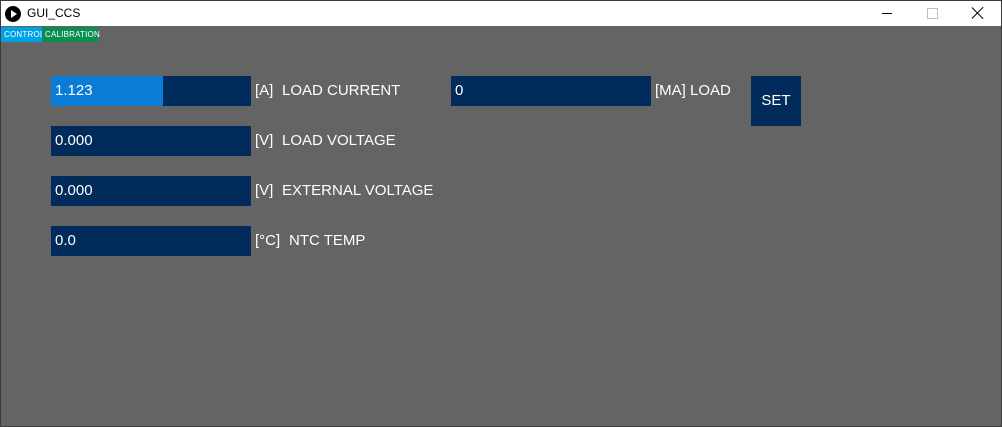 The image size is (1002, 427). Describe the element at coordinates (71, 34) in the screenshot. I see `tab-calibration: CALIBRATION` at that location.